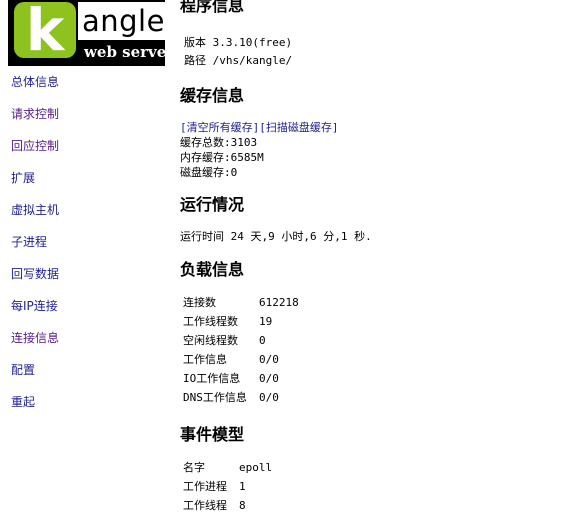 This screenshot has height=523, width=565. What do you see at coordinates (269, 378) in the screenshot?
I see `load-value-io-work-info: 0/0` at bounding box center [269, 378].